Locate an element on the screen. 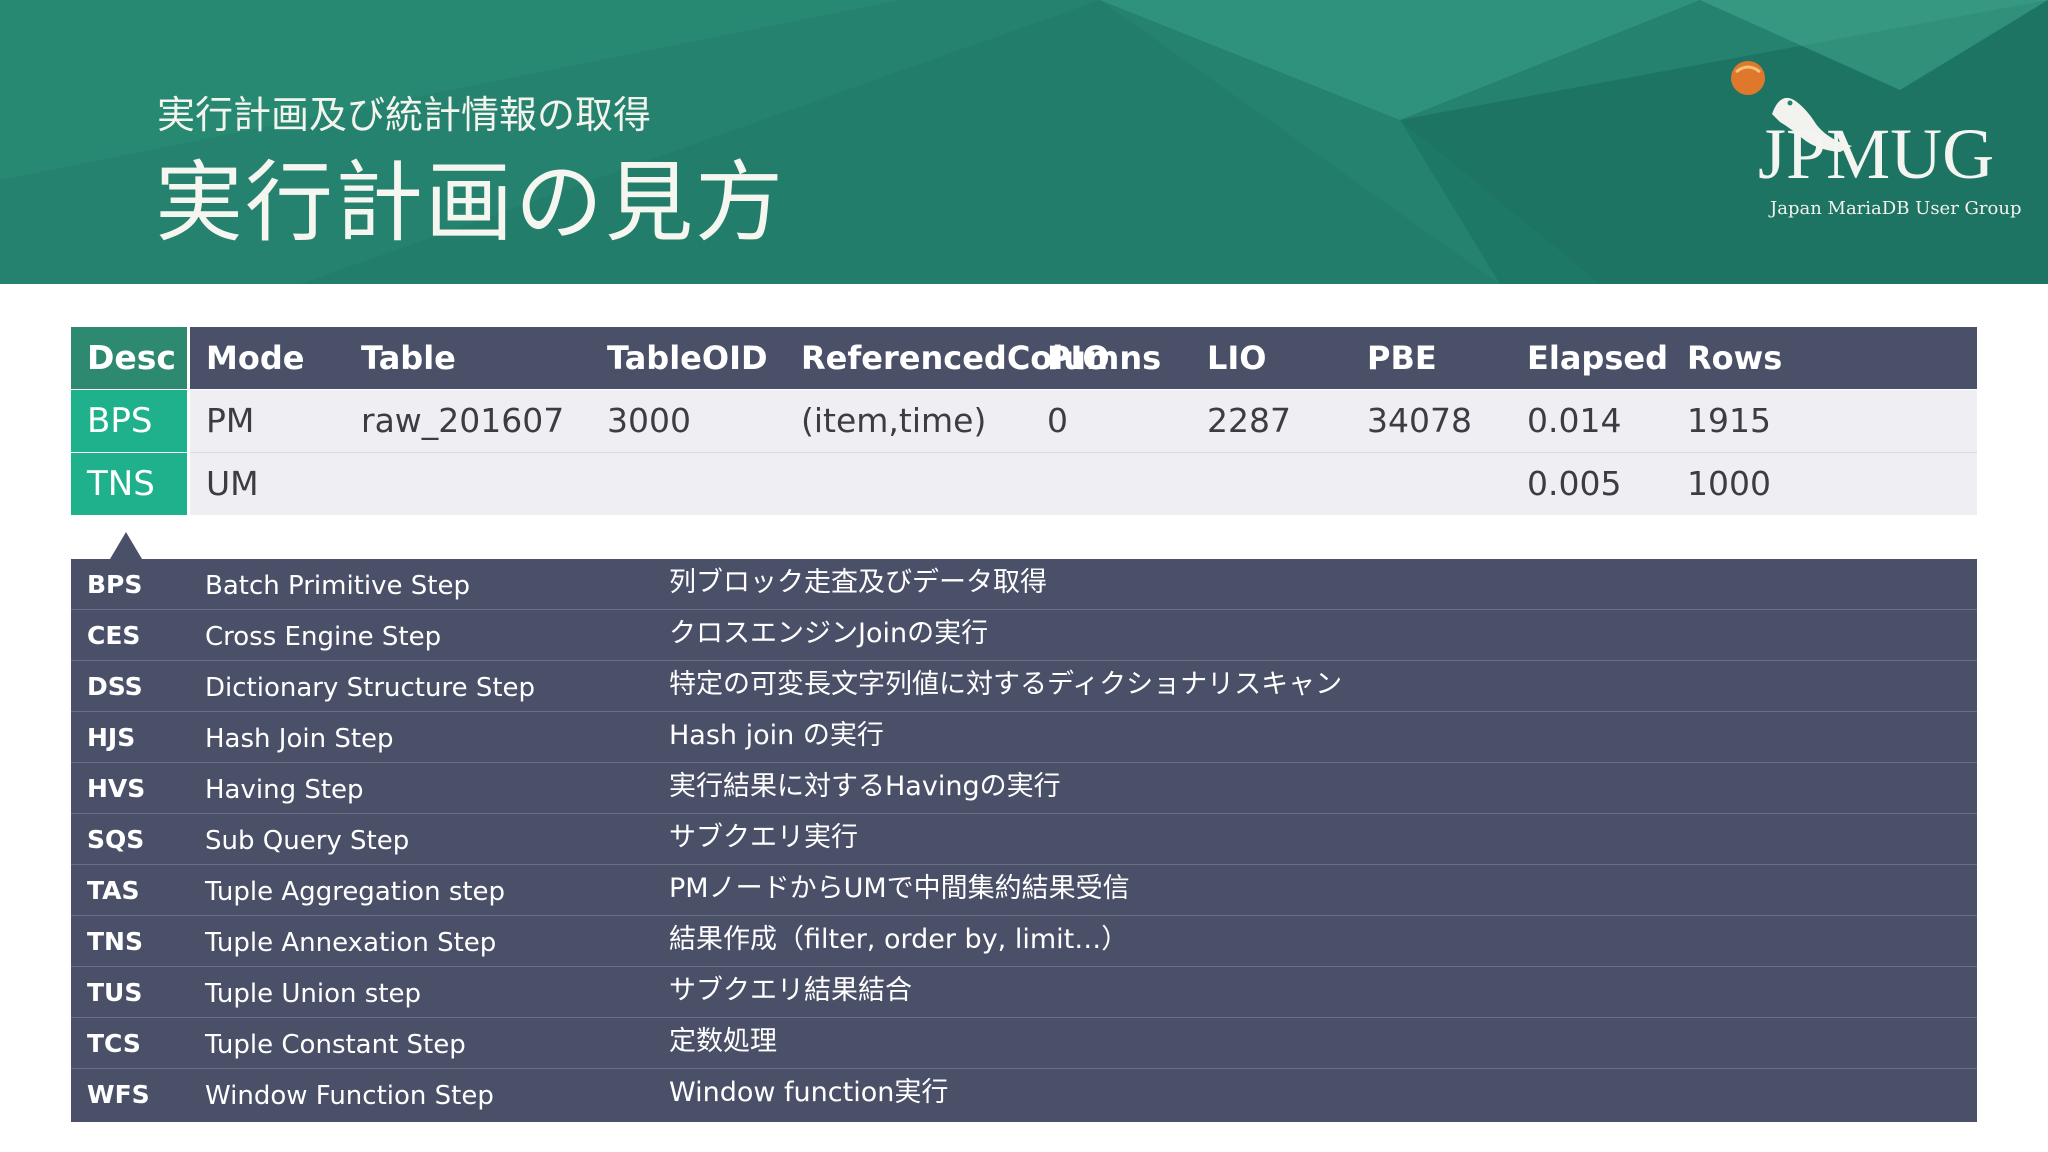 This screenshot has width=2048, height=1152. header-desc: Desc is located at coordinates (129, 358).